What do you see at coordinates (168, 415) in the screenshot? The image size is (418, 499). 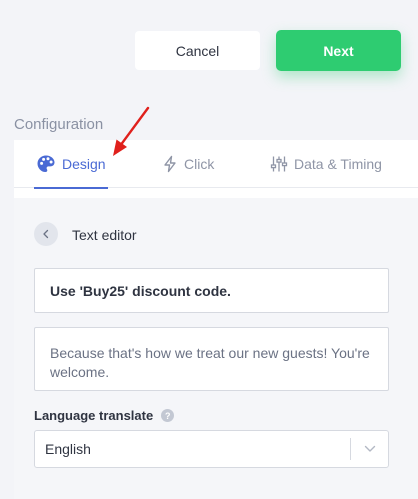 I see `help-icon: ?` at bounding box center [168, 415].